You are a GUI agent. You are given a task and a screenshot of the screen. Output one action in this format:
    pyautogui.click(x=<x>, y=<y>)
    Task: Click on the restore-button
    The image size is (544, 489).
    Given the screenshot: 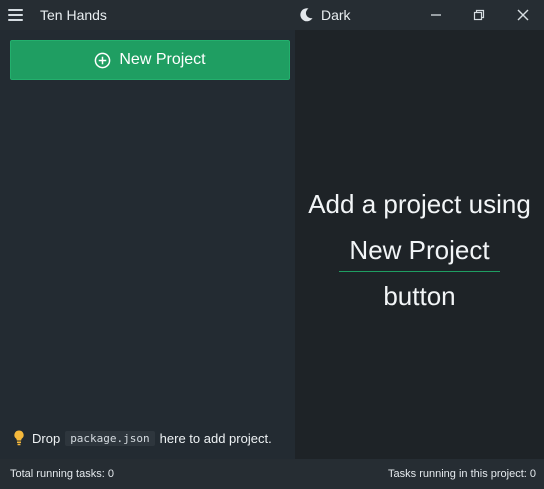 What is the action you would take?
    pyautogui.click(x=479, y=15)
    